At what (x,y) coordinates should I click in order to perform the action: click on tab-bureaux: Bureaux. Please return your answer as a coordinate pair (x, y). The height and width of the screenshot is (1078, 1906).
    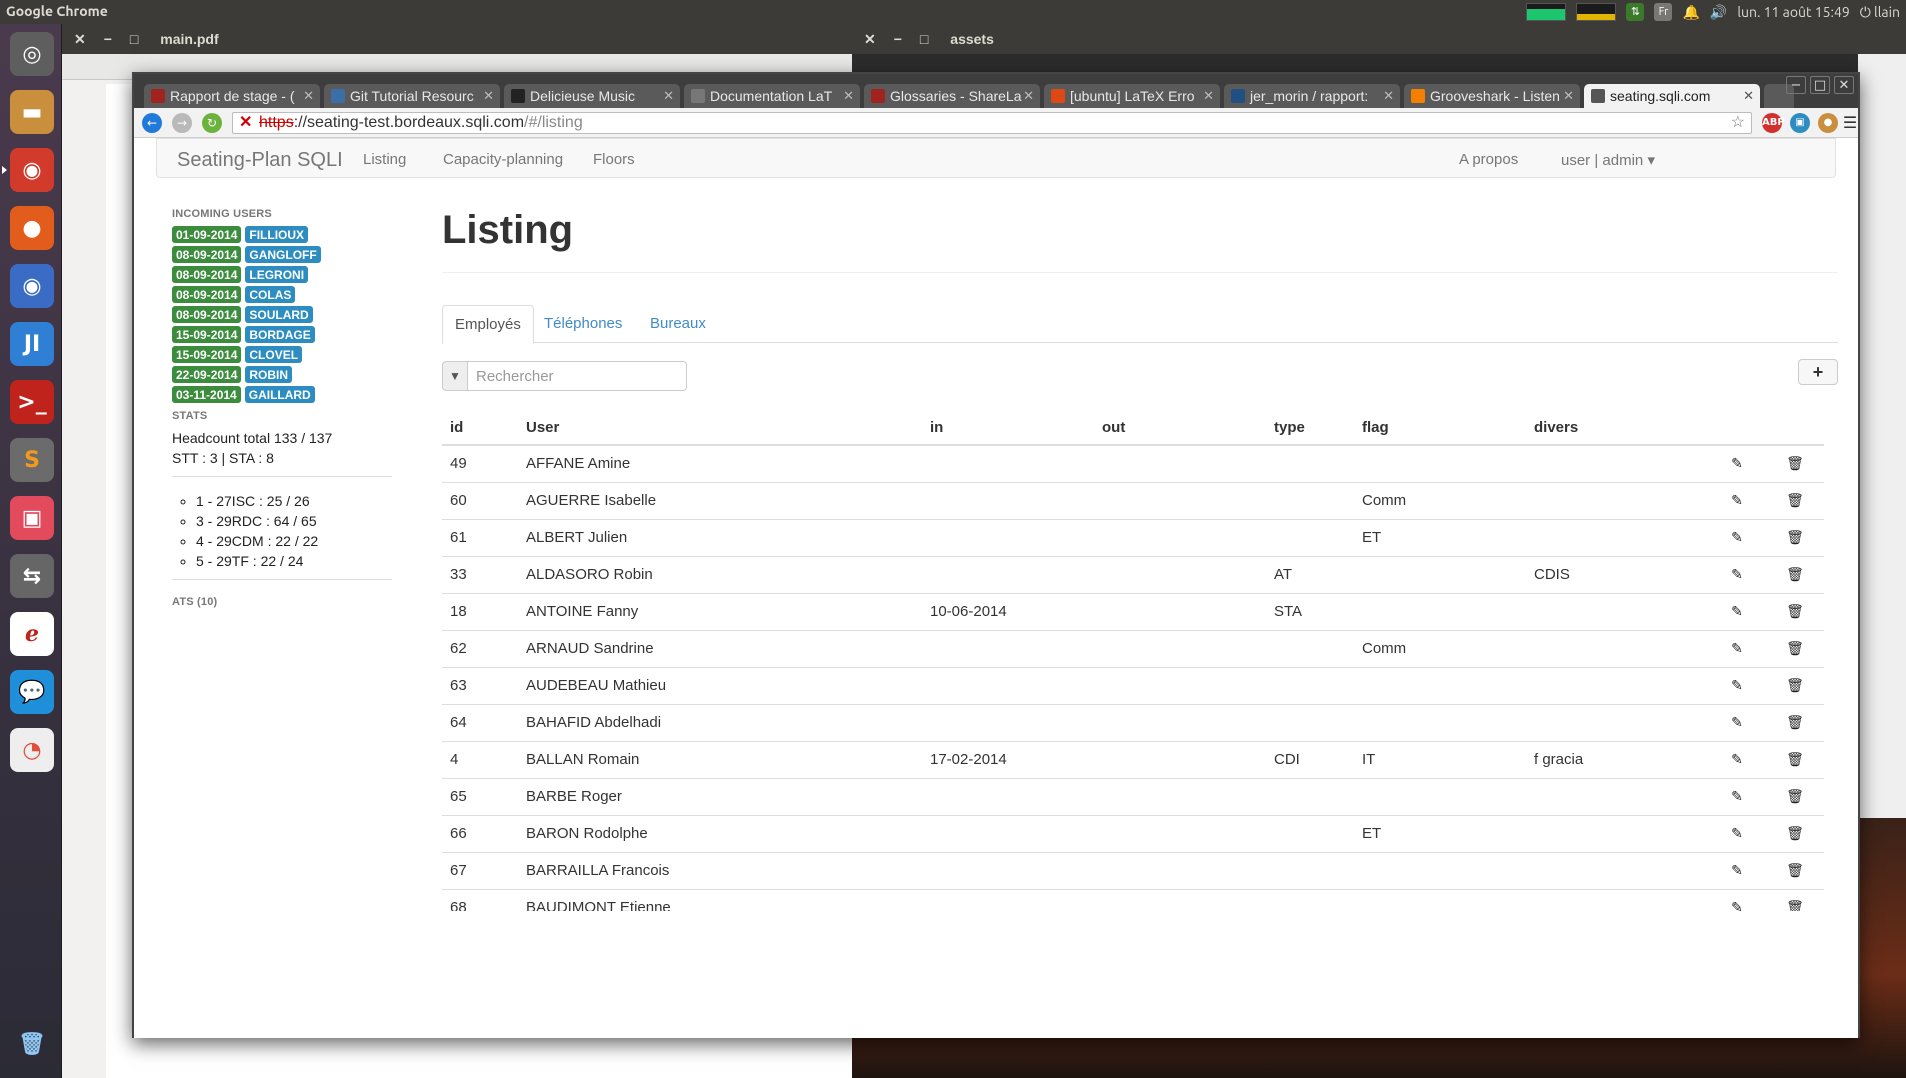
    Looking at the image, I should click on (678, 324).